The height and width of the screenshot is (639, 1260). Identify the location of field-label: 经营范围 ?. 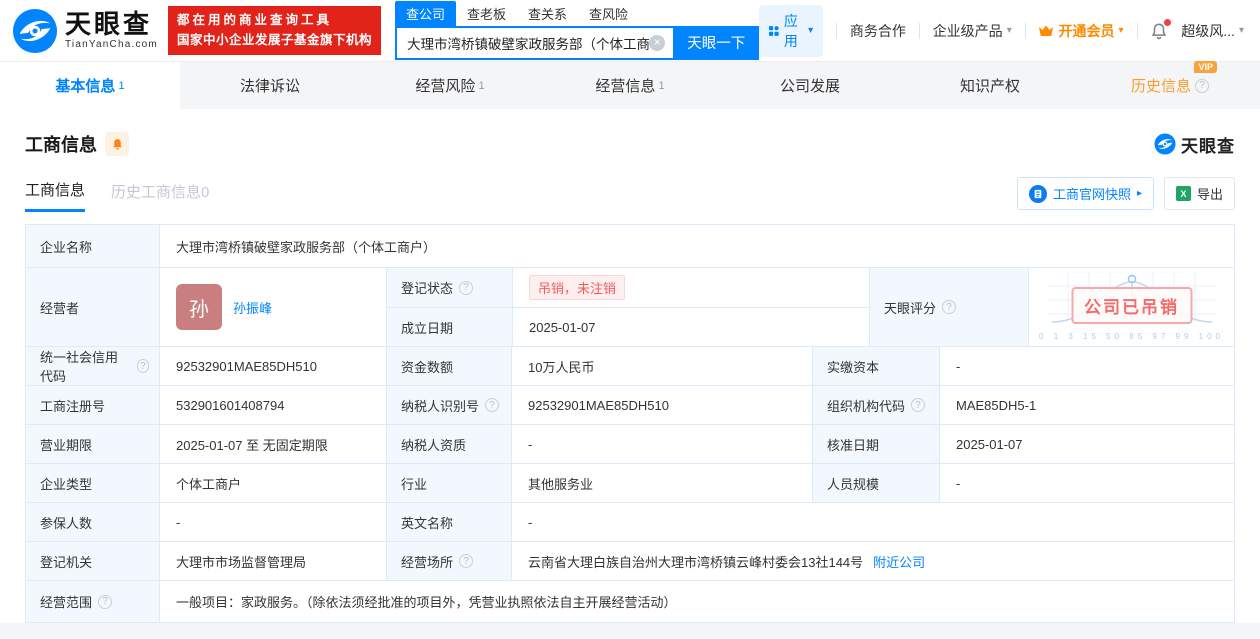
(92, 602).